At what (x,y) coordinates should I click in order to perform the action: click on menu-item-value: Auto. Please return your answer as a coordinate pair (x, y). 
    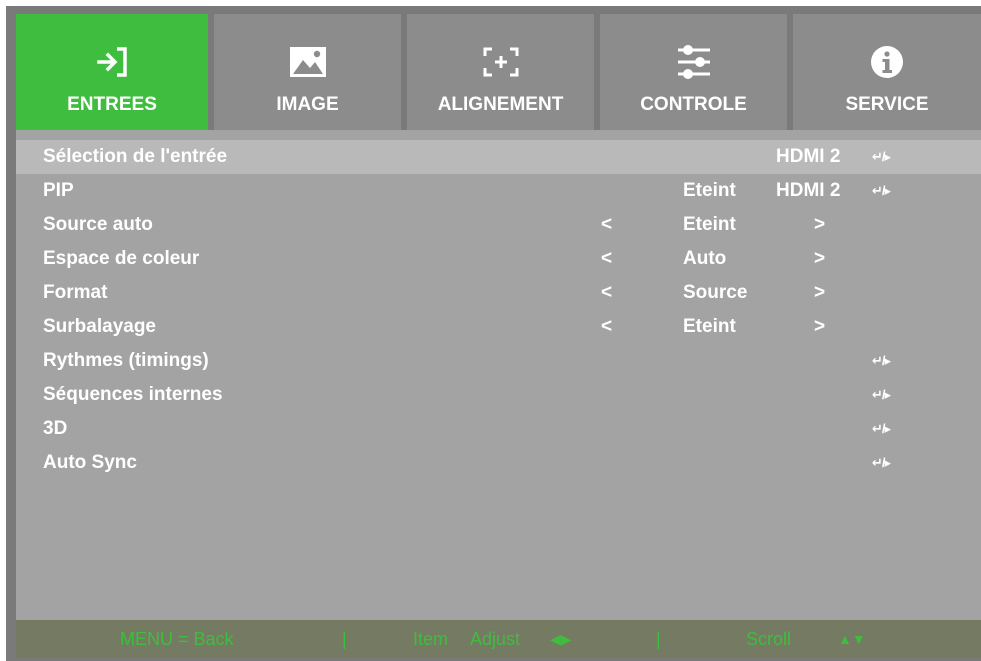
    Looking at the image, I should click on (705, 258).